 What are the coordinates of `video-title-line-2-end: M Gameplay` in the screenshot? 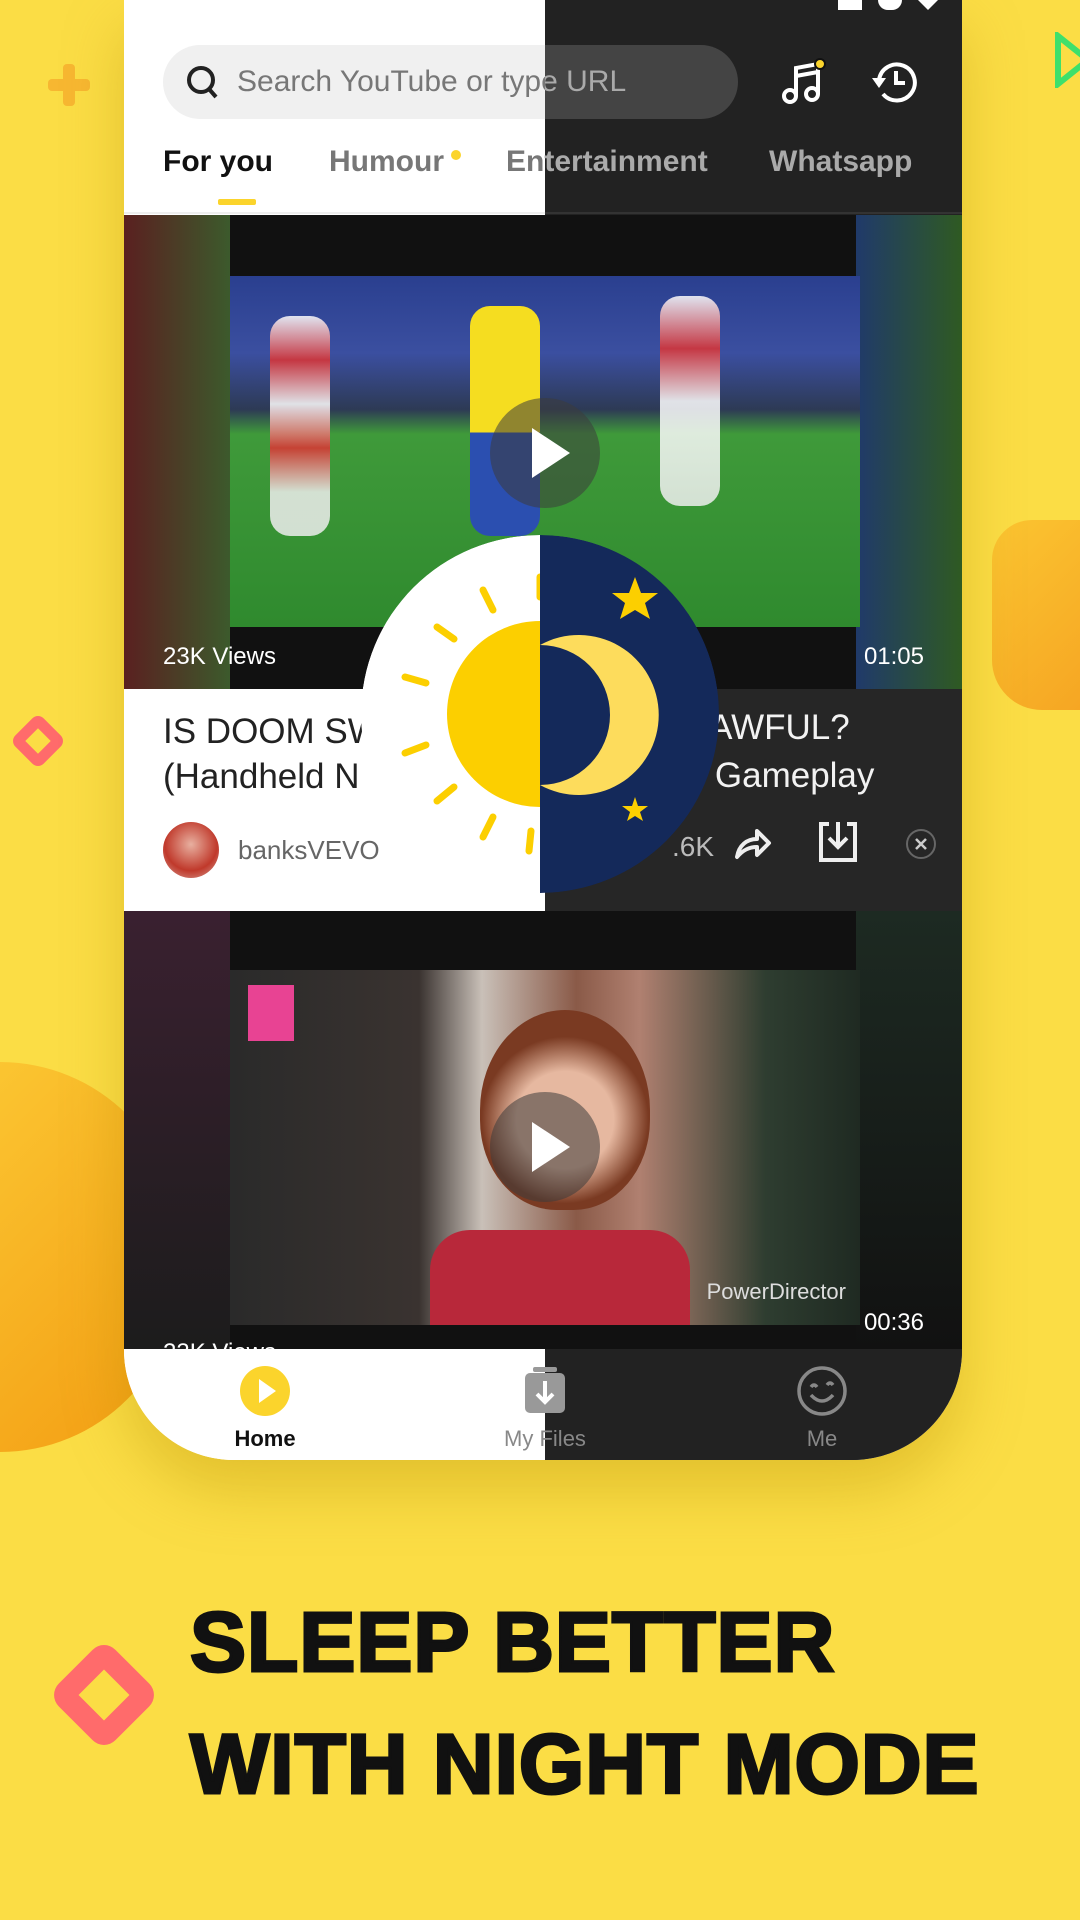 It's located at (775, 775).